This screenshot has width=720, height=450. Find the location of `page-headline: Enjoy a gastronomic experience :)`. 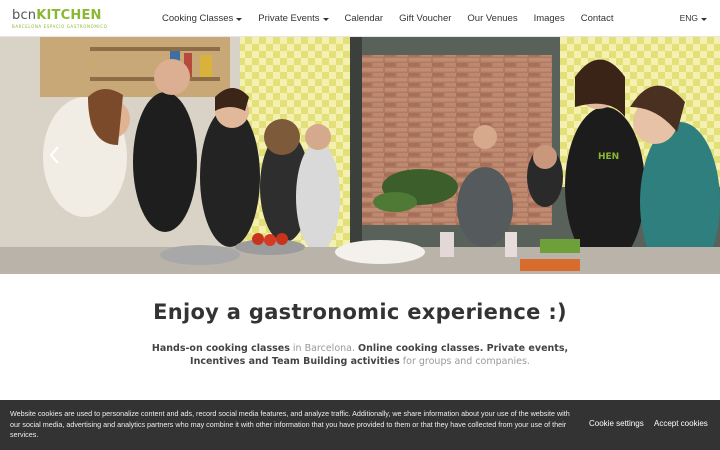

page-headline: Enjoy a gastronomic experience :) is located at coordinates (360, 312).